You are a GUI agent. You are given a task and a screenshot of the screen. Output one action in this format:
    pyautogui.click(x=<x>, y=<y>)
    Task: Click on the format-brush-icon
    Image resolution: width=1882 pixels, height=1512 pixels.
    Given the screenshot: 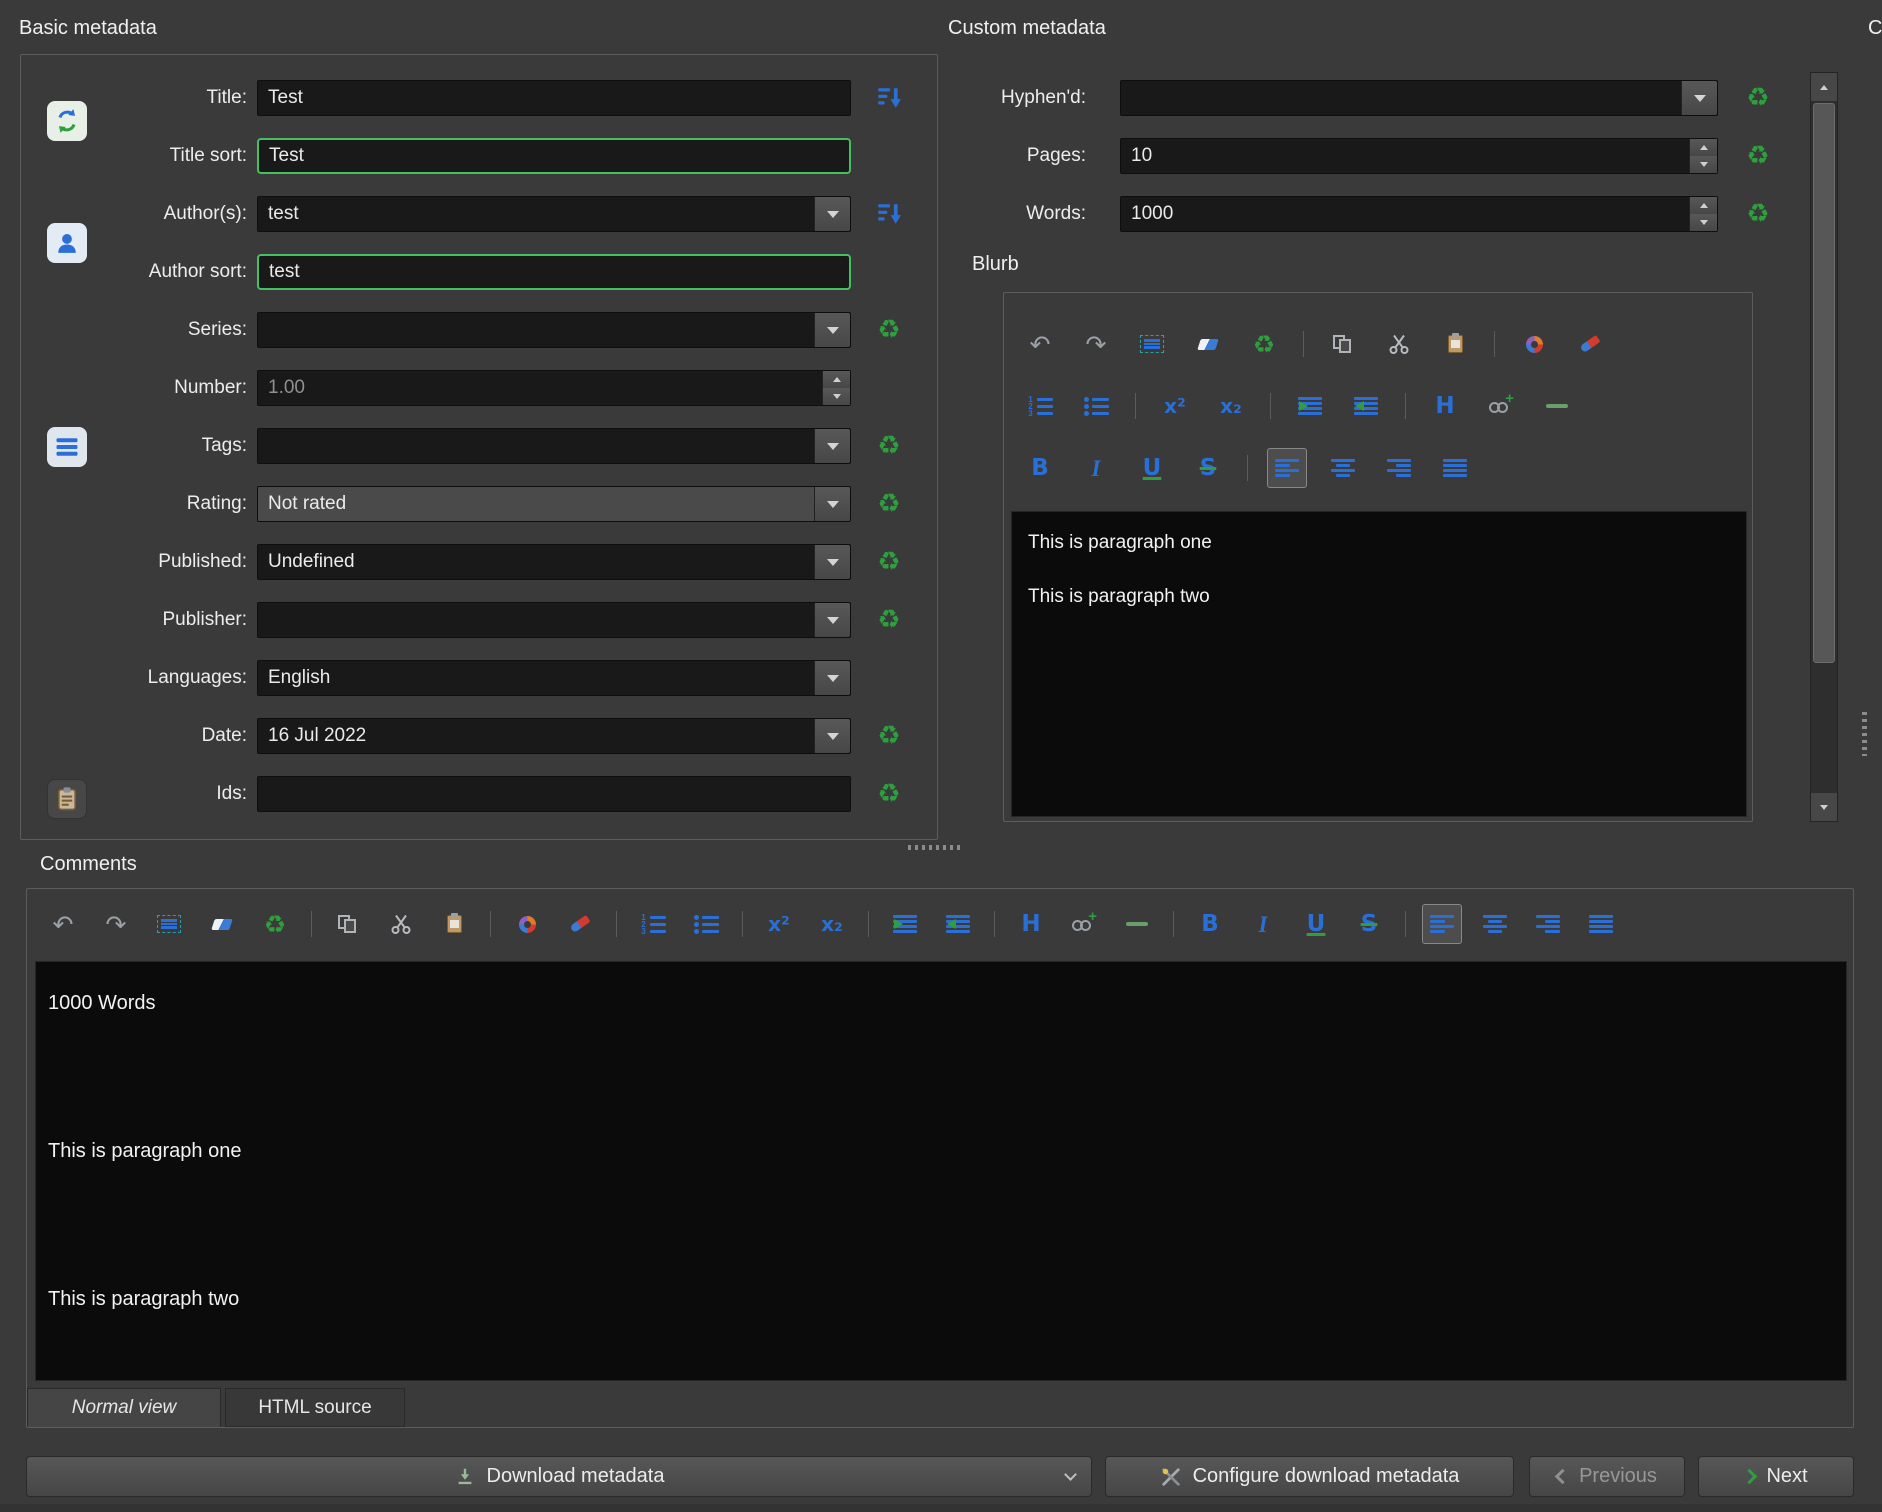 What is the action you would take?
    pyautogui.click(x=1590, y=344)
    